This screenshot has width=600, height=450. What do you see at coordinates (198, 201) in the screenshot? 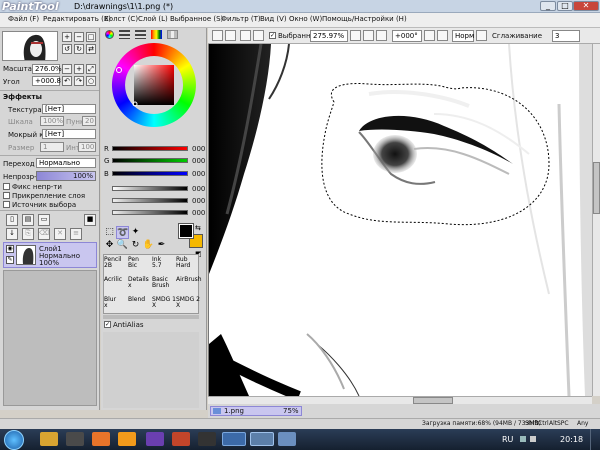
I see `sat-value: 000` at bounding box center [198, 201].